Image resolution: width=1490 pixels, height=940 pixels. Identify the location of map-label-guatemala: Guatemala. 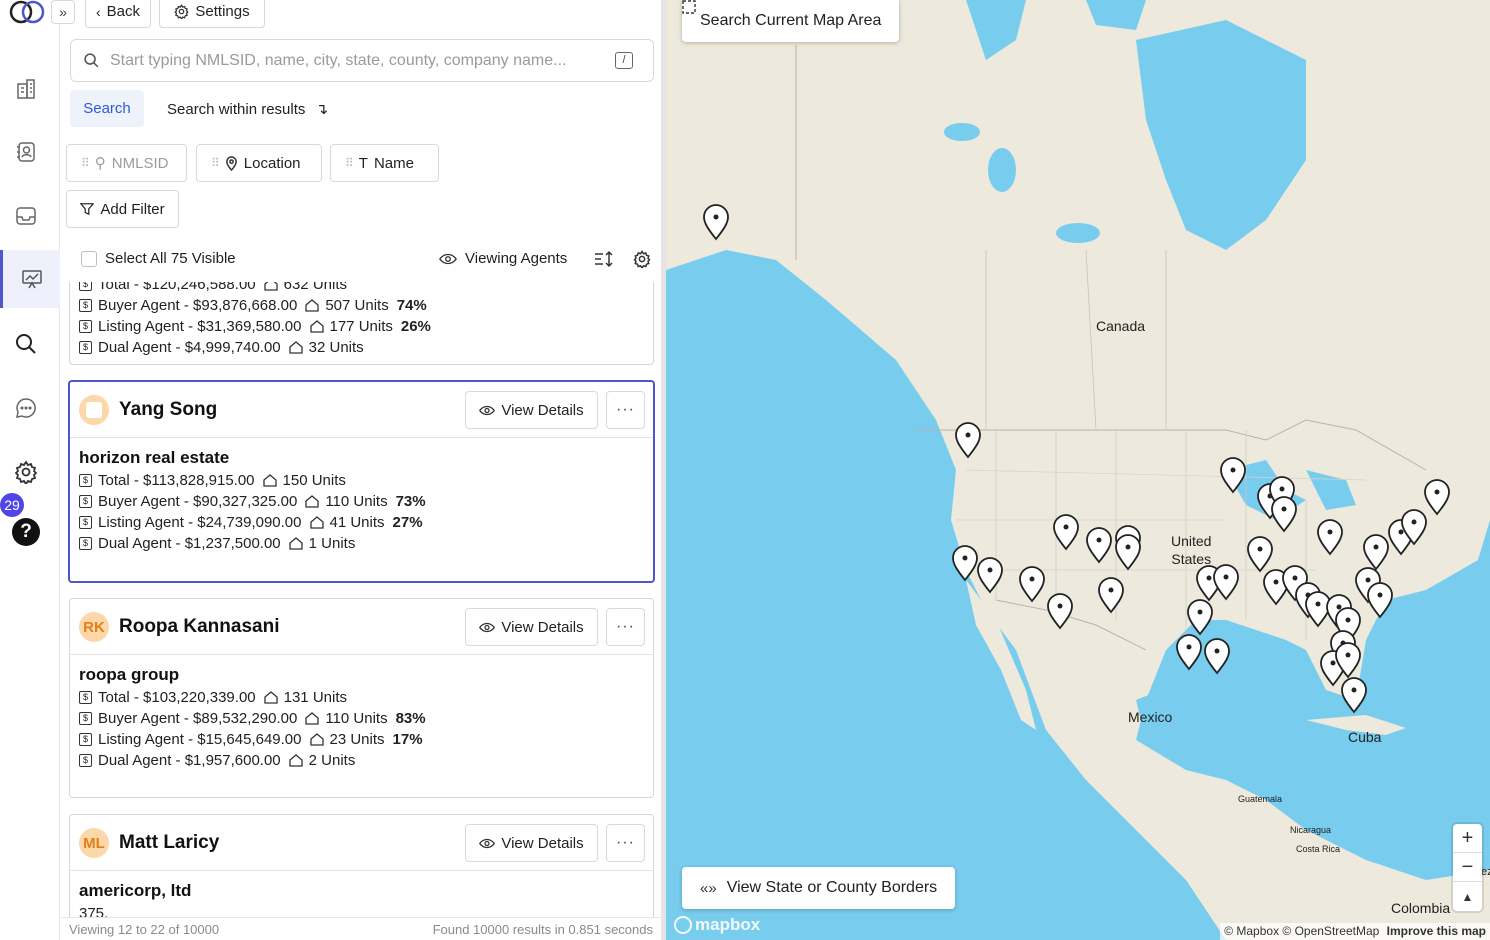
(1260, 799).